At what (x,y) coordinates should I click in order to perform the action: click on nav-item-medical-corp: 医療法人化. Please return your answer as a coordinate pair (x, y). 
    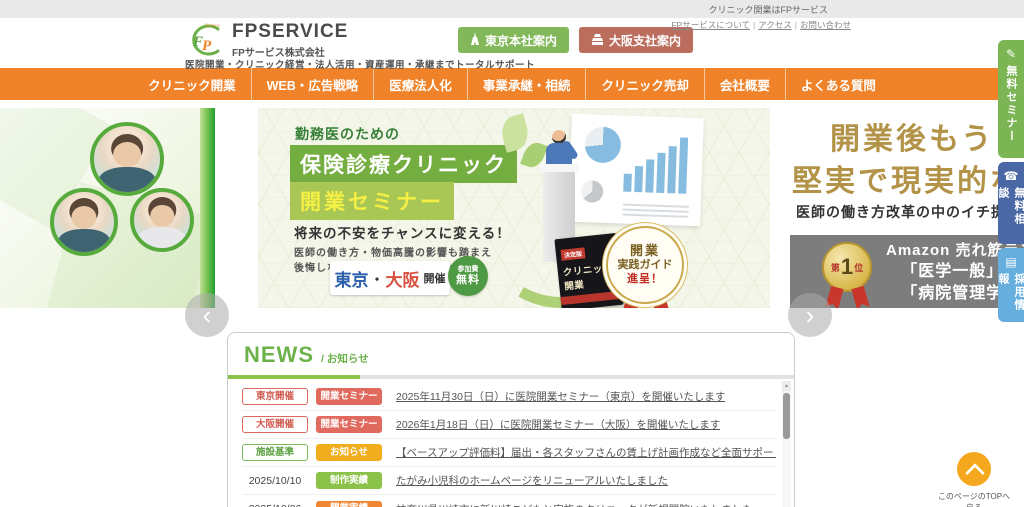
    Looking at the image, I should click on (420, 84).